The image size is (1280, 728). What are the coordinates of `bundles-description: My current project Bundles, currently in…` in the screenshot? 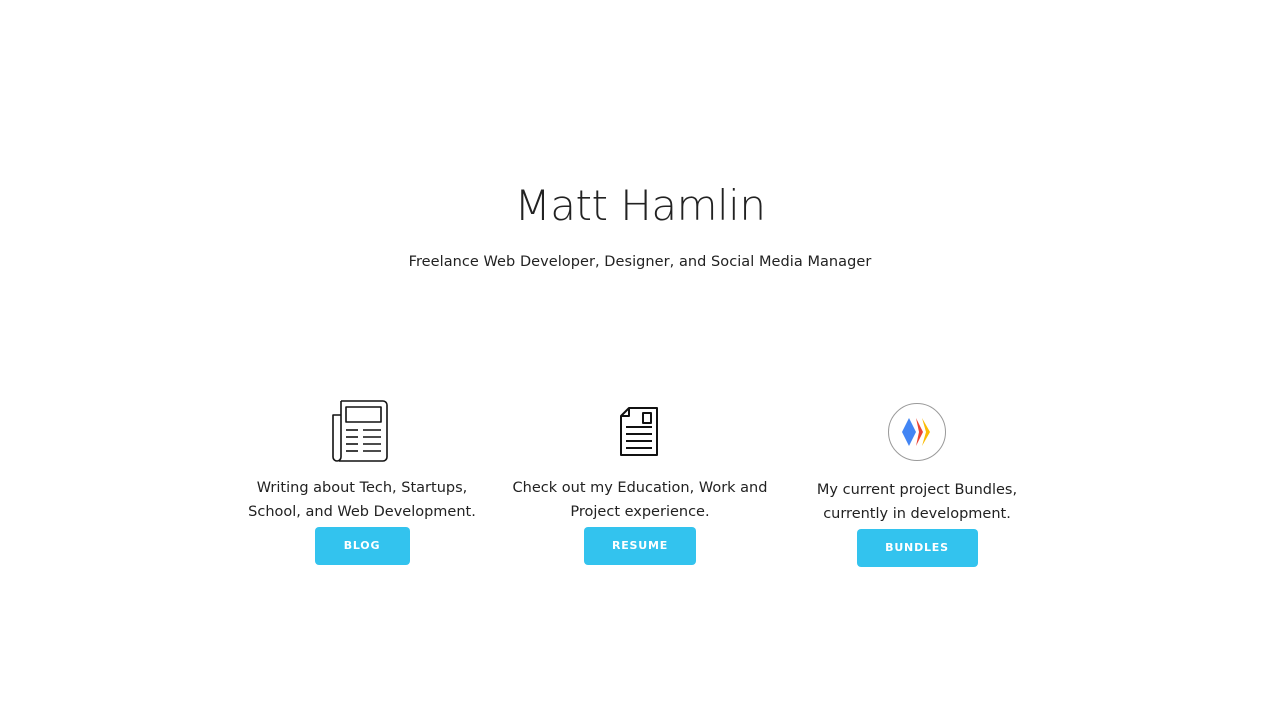 It's located at (917, 502).